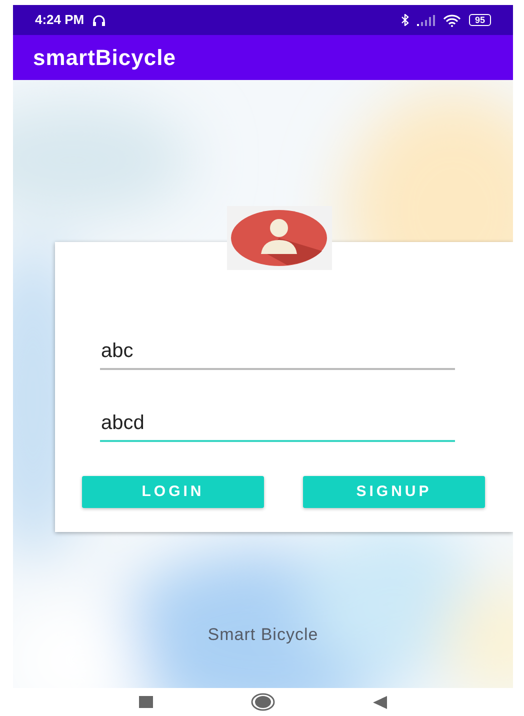  What do you see at coordinates (479, 20) in the screenshot?
I see `battery-indicator: 95` at bounding box center [479, 20].